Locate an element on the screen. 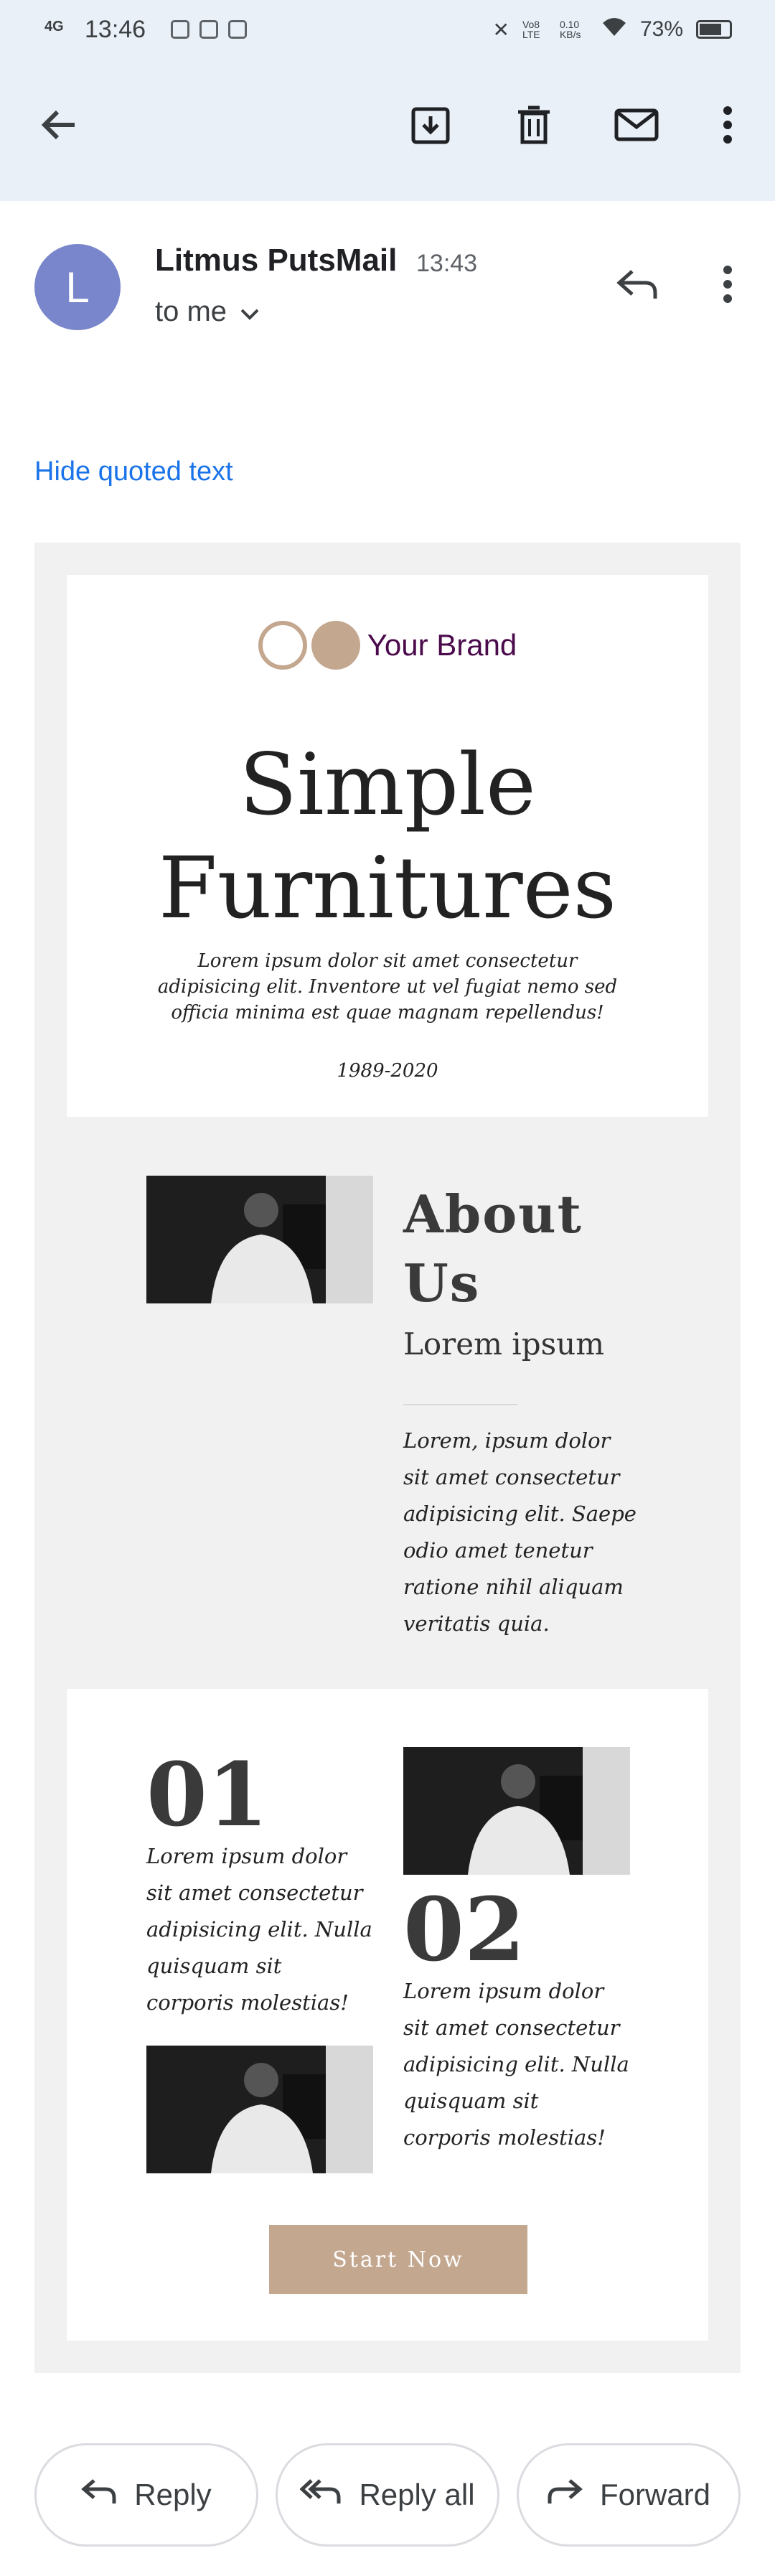 This screenshot has width=775, height=2576. brand-name: Your Brand is located at coordinates (442, 645).